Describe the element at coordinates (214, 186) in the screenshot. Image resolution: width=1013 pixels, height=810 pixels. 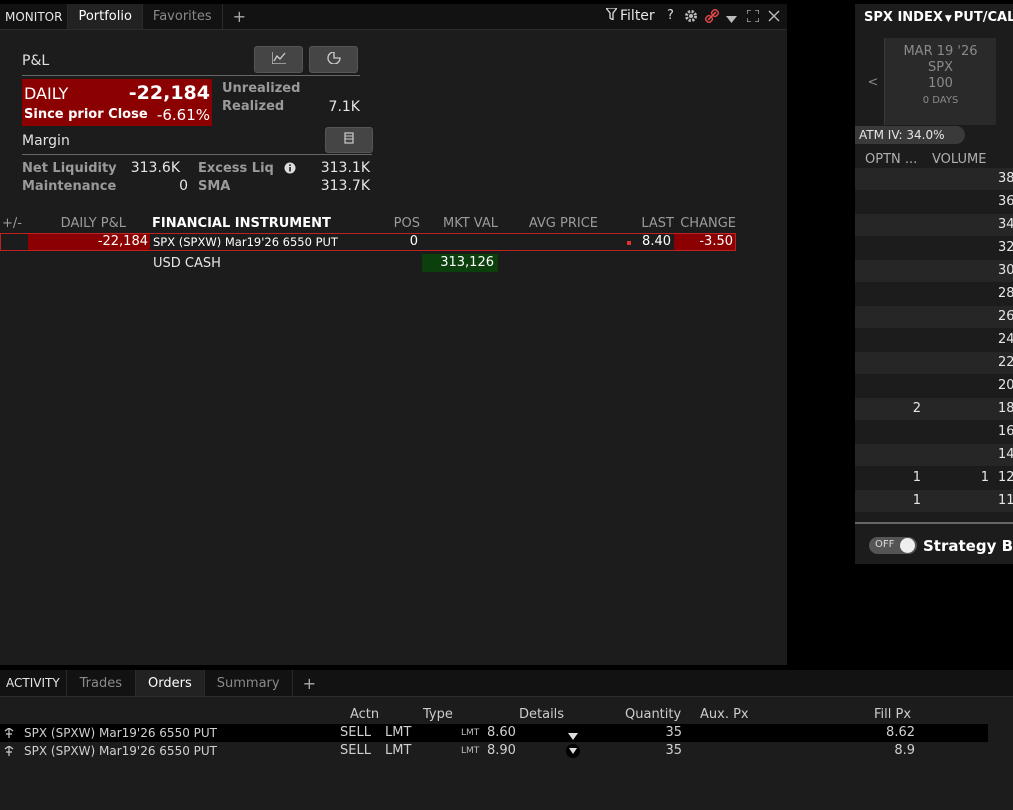
I see `sma-label: SMA` at that location.